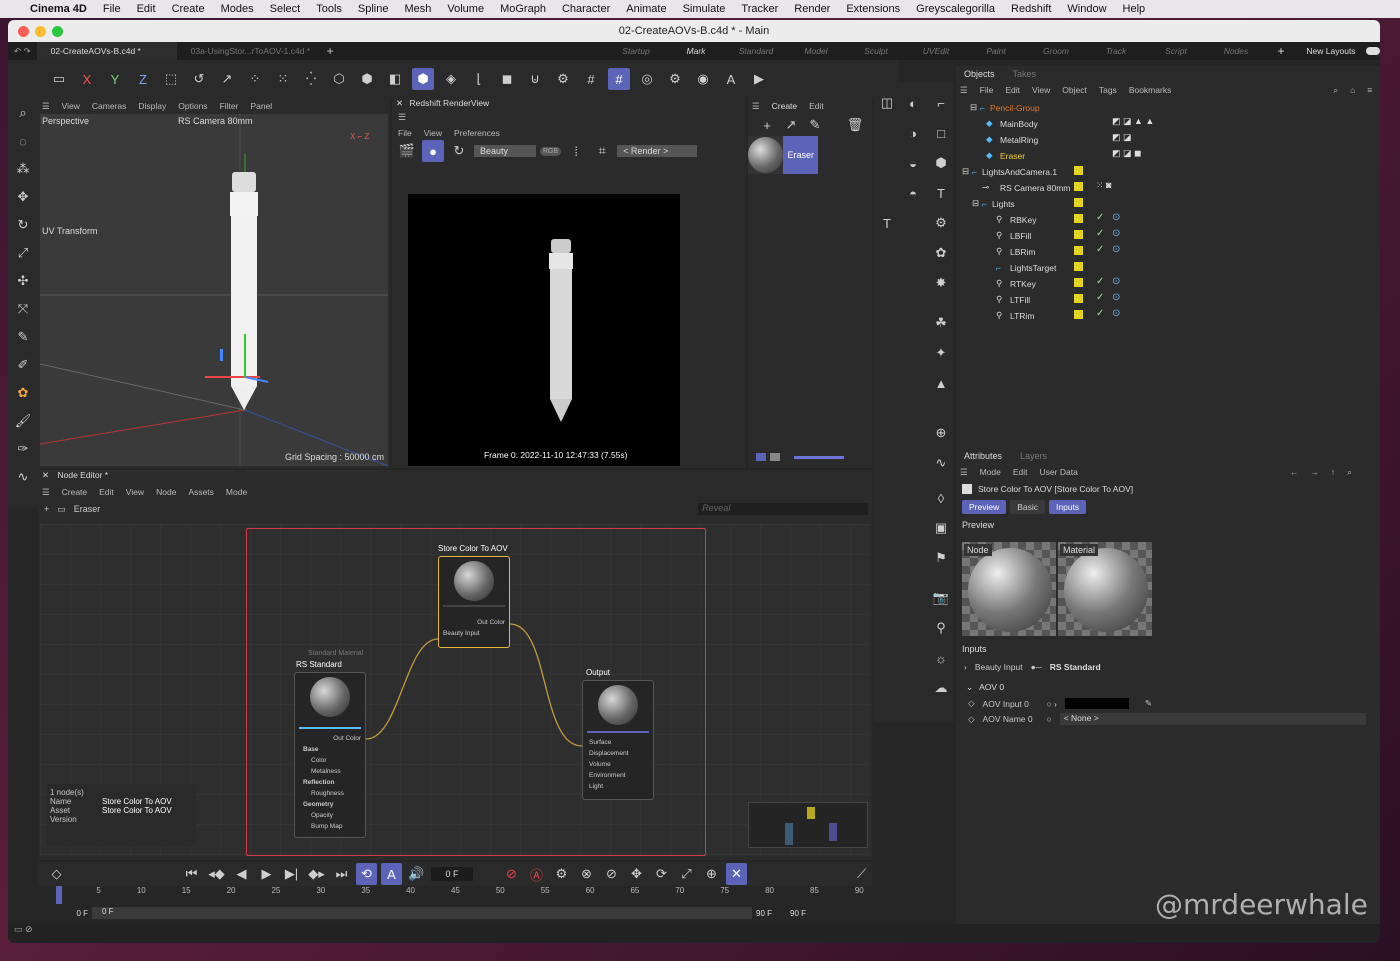 The width and height of the screenshot is (1400, 961). I want to click on layout-standard: Standard, so click(756, 51).